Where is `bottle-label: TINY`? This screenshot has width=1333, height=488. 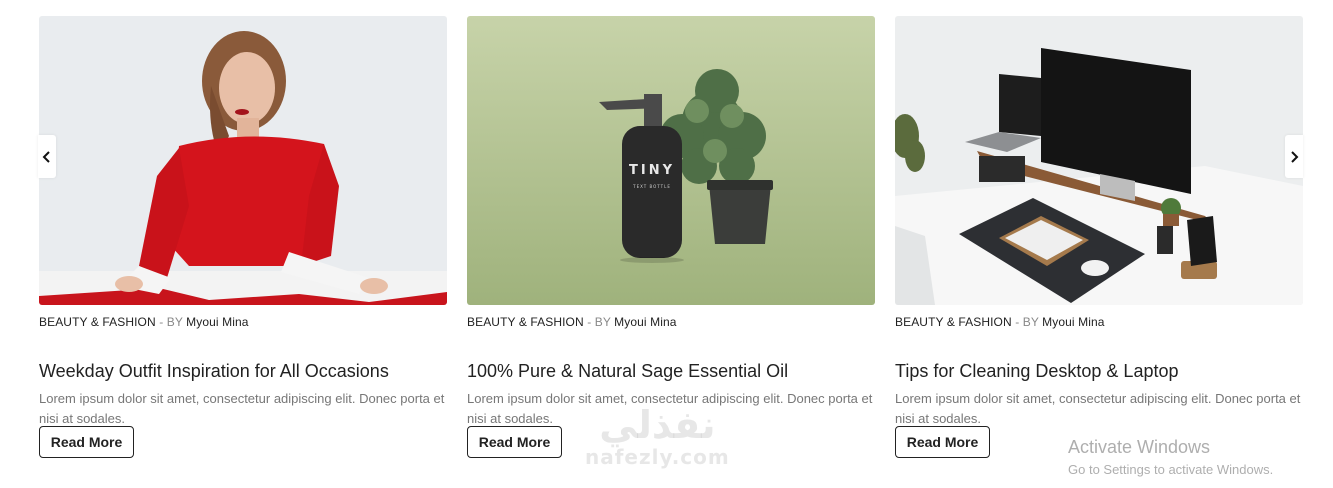 bottle-label: TINY is located at coordinates (652, 170).